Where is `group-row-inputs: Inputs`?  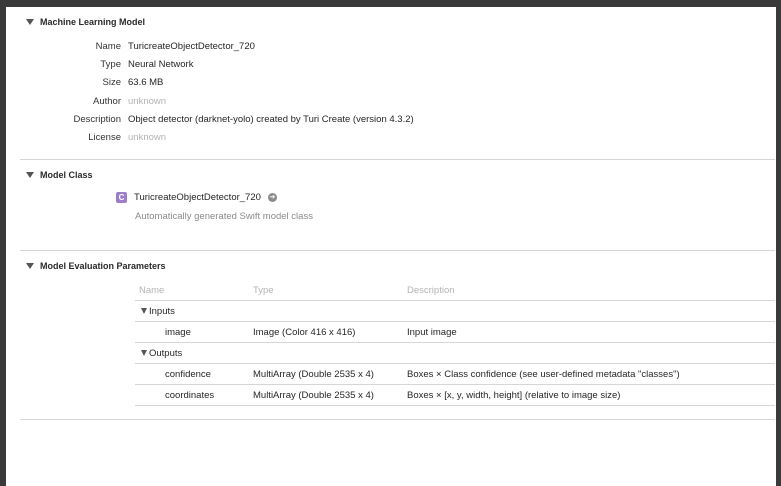
group-row-inputs: Inputs is located at coordinates (455, 311).